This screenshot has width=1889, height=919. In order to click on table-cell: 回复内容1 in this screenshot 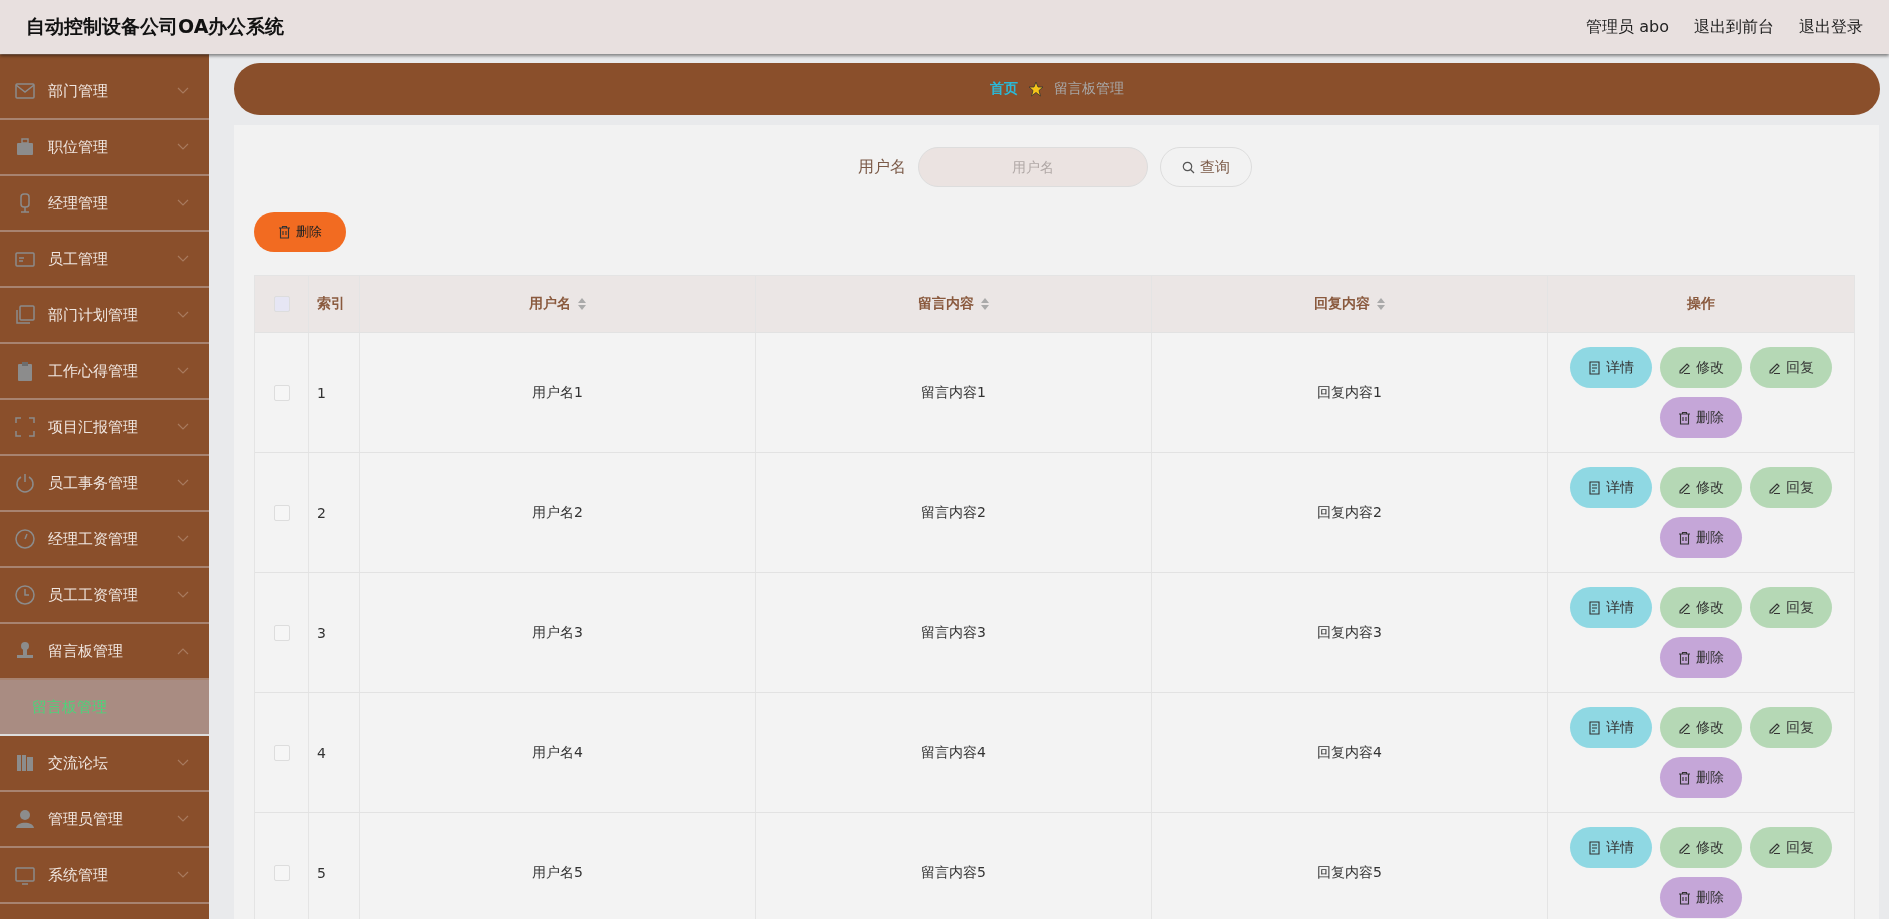, I will do `click(1349, 392)`.